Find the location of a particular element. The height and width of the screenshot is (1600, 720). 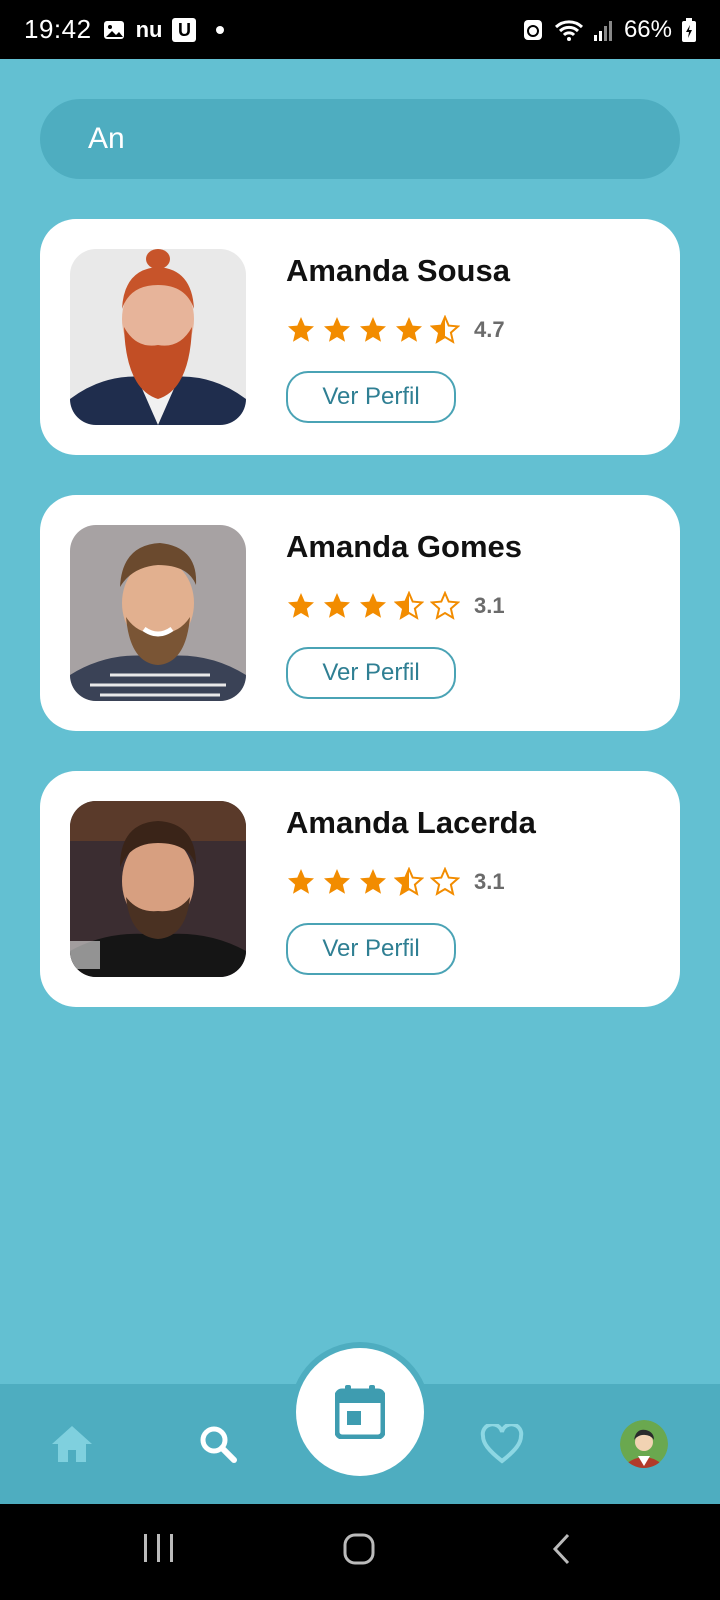

calendar-icon is located at coordinates (360, 1412).